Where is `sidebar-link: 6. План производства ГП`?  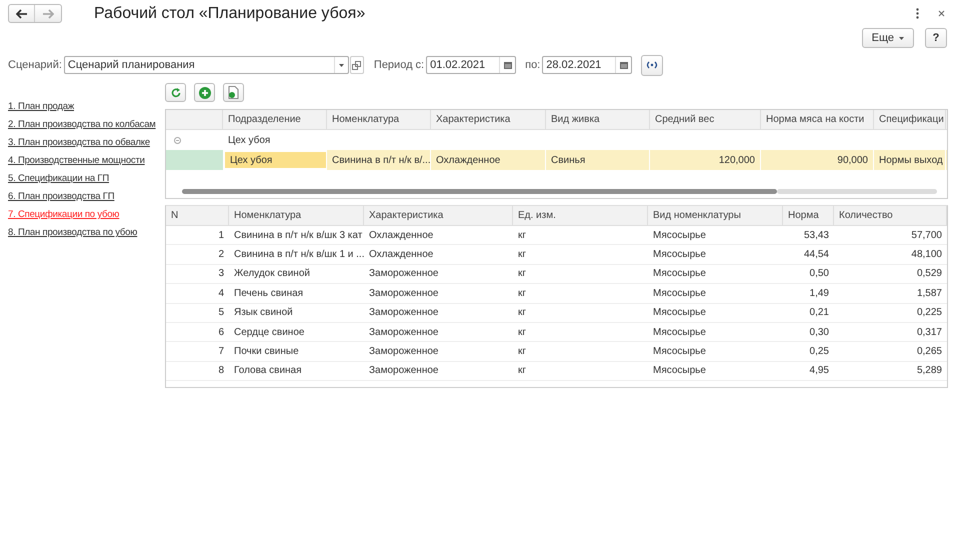
sidebar-link: 6. План производства ГП is located at coordinates (86, 196).